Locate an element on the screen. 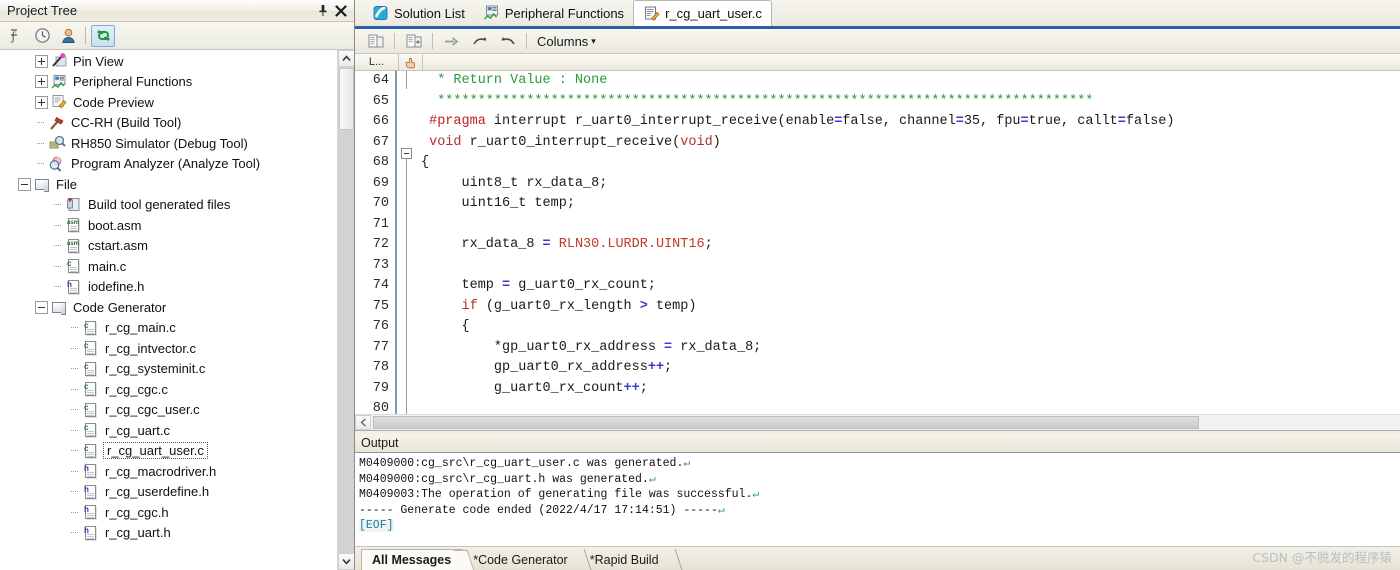 The height and width of the screenshot is (570, 1400). user-icon is located at coordinates (68, 36).